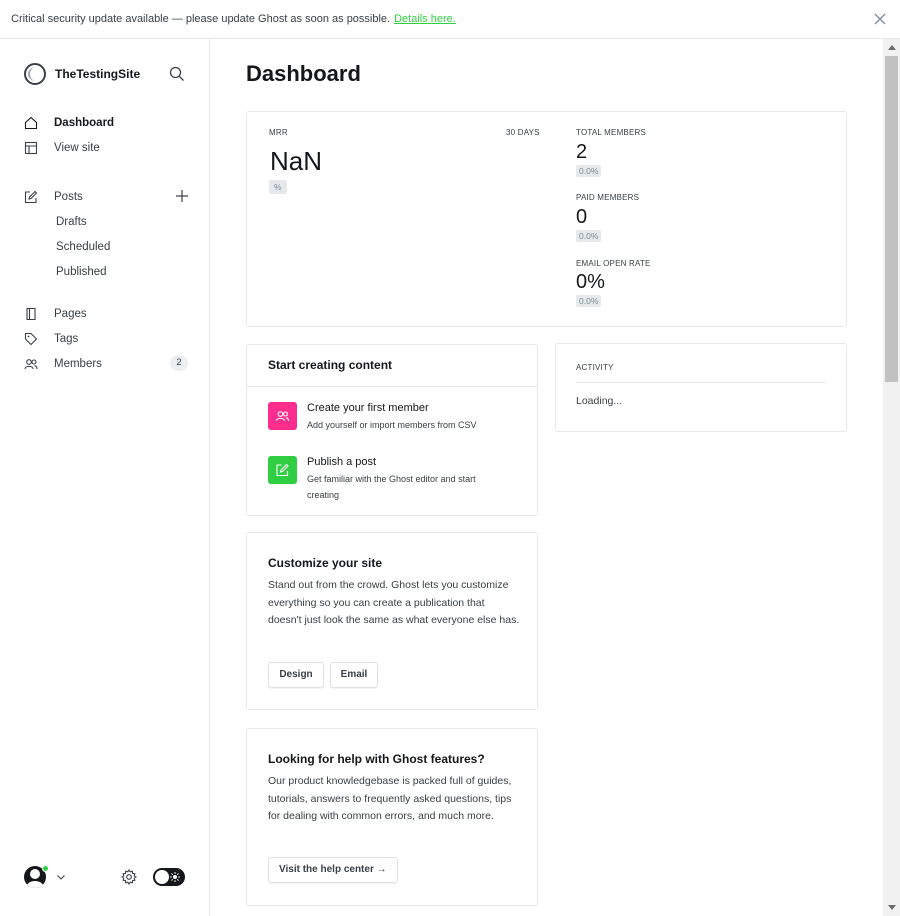 The height and width of the screenshot is (916, 900). What do you see at coordinates (892, 907) in the screenshot?
I see `scroll-down-arrow-icon` at bounding box center [892, 907].